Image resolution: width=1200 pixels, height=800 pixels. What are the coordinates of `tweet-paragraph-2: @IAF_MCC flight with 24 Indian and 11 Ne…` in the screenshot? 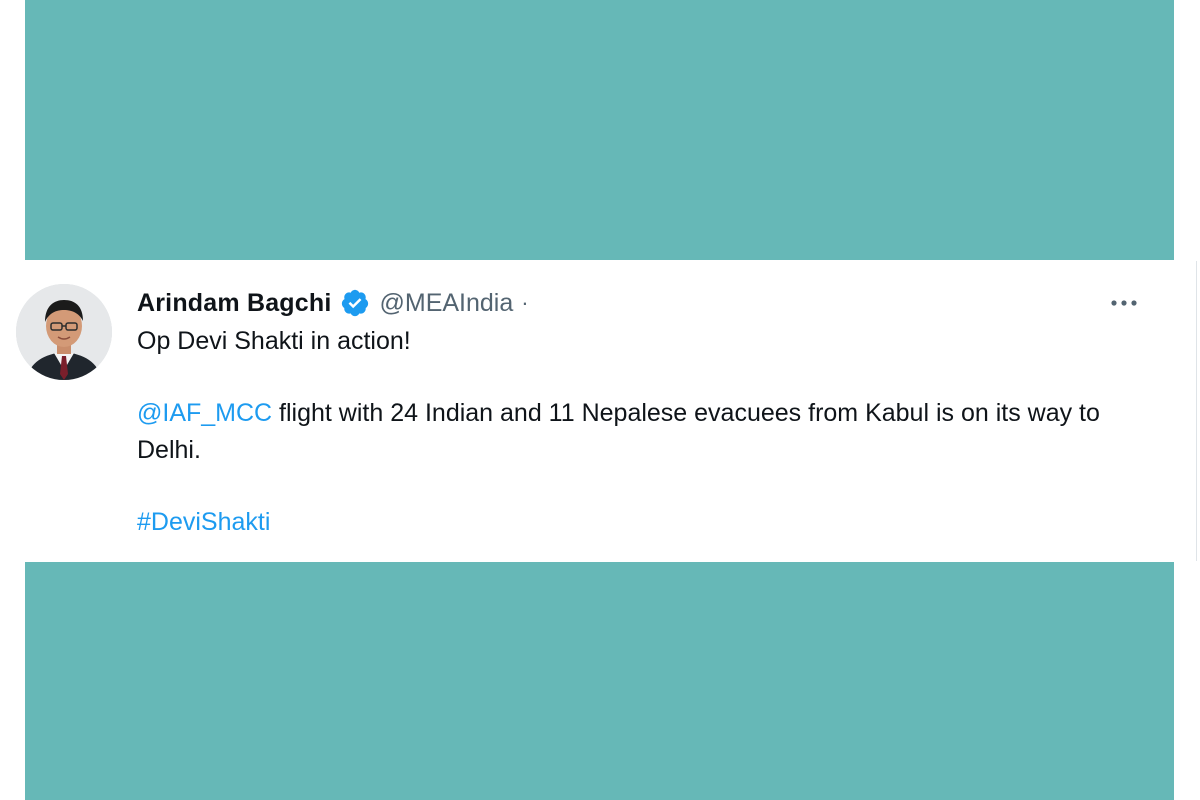 It's located at (652, 432).